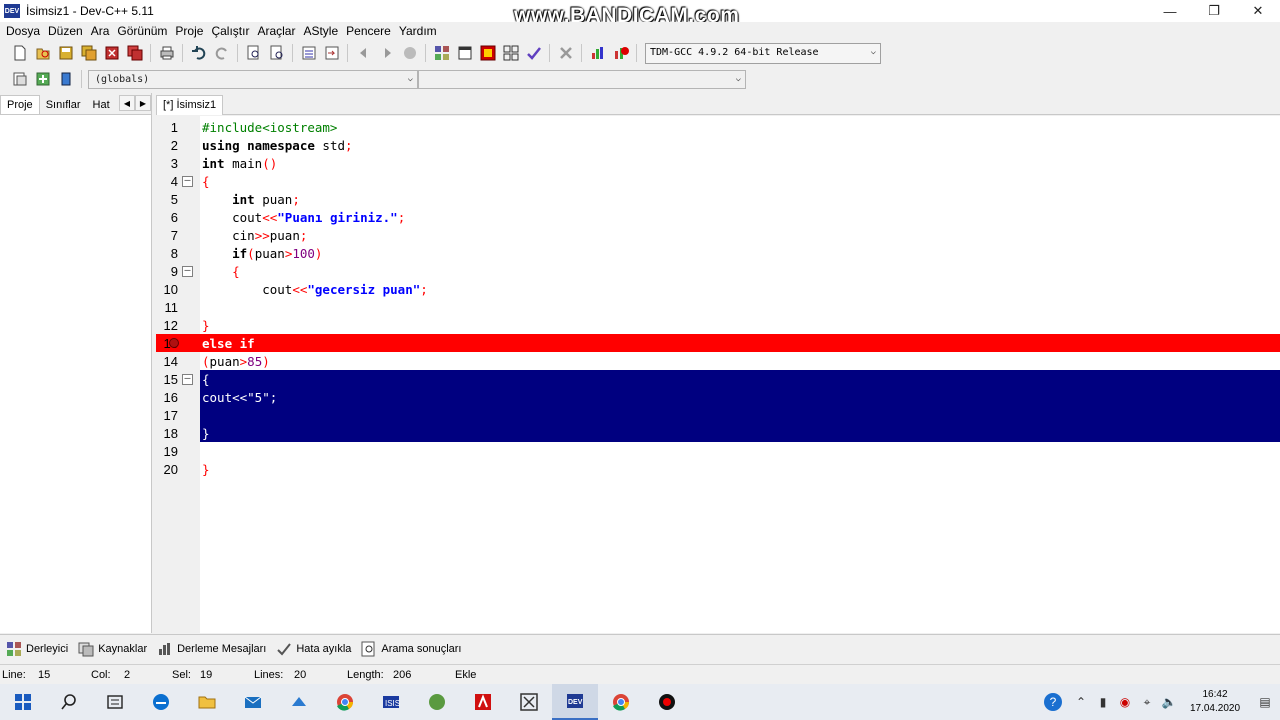 This screenshot has width=1280, height=720. Describe the element at coordinates (69, 702) in the screenshot. I see `search-button` at that location.